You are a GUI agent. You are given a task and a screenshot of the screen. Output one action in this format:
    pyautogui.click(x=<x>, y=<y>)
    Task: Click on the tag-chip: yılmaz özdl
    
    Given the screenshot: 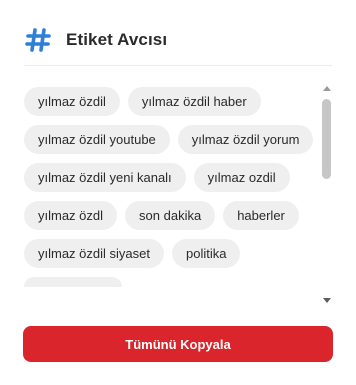 What is the action you would take?
    pyautogui.click(x=71, y=215)
    